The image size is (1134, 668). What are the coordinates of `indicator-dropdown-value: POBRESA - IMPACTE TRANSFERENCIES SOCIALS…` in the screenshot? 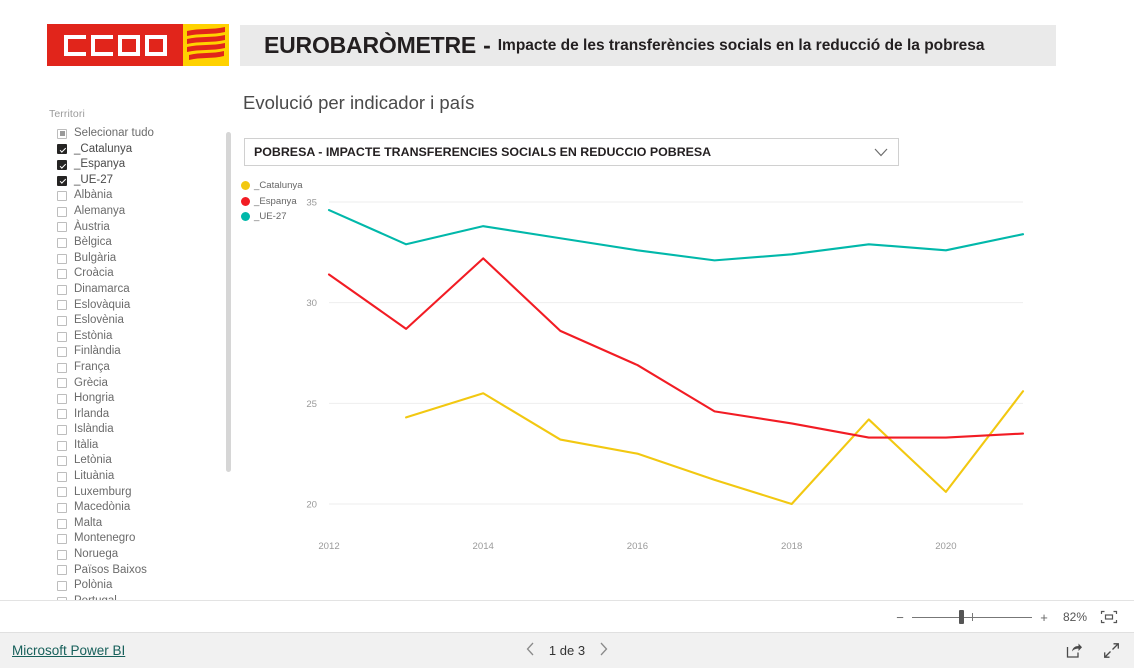 It's located at (483, 152).